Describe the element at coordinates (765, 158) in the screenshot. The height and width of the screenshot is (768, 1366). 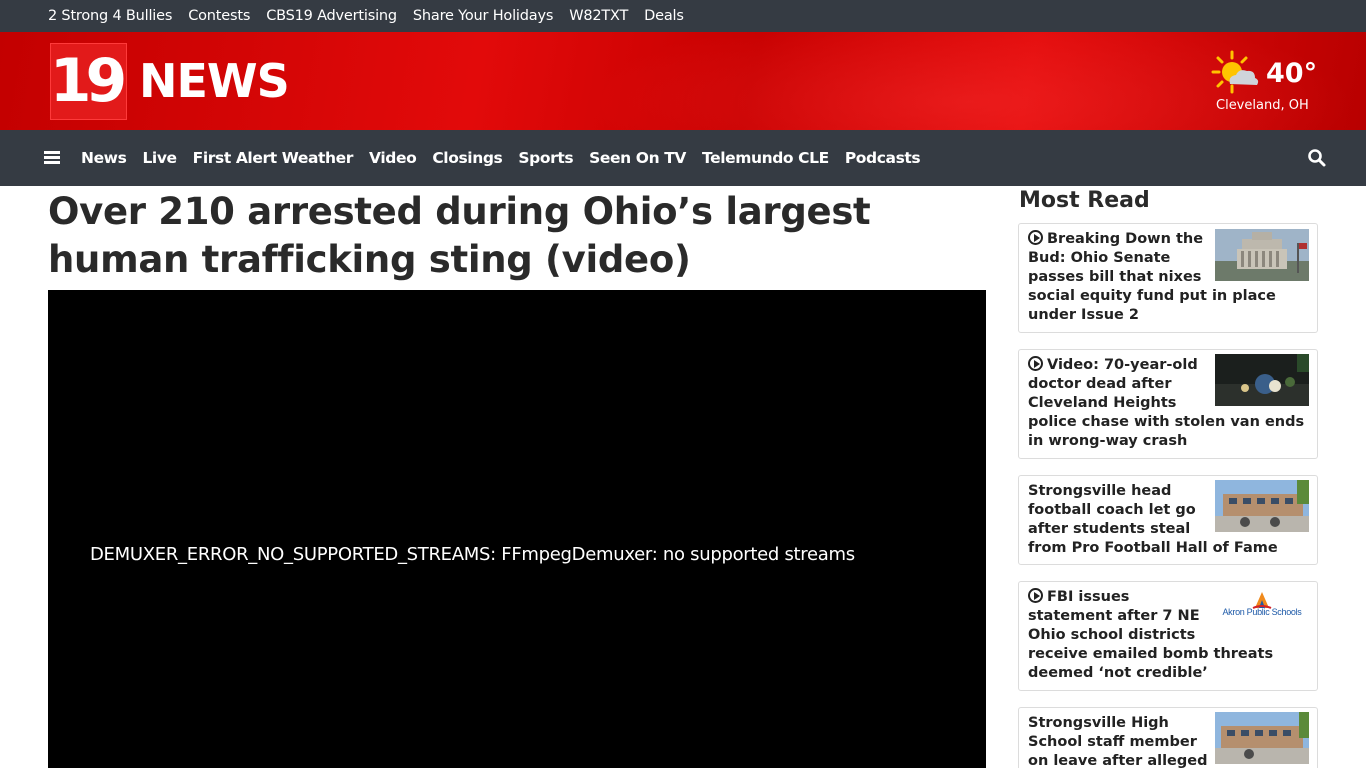
I see `nav-item-telemundo: Telemundo CLE` at that location.